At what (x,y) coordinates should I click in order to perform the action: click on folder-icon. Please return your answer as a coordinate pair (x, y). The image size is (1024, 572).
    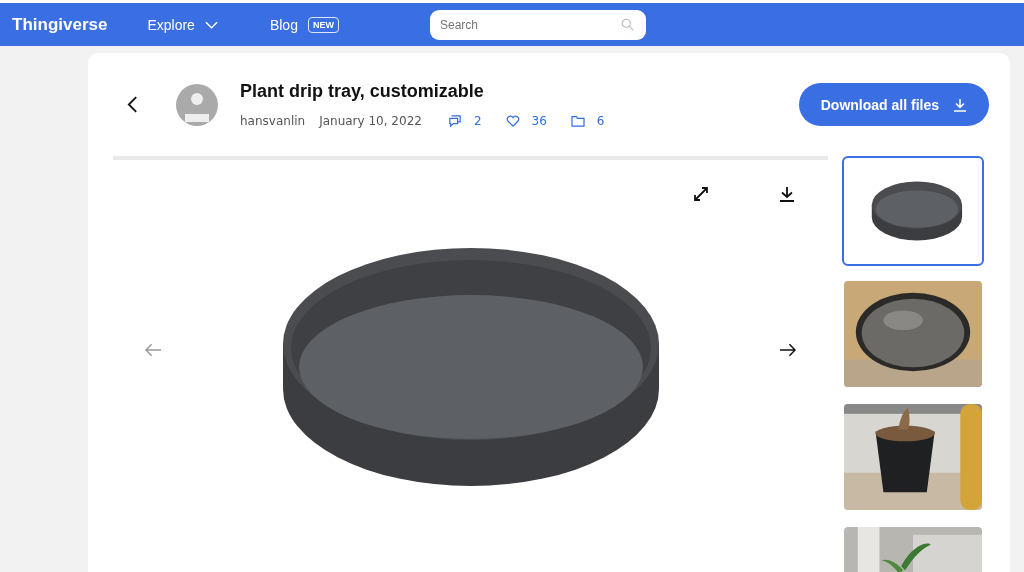
    Looking at the image, I should click on (577, 121).